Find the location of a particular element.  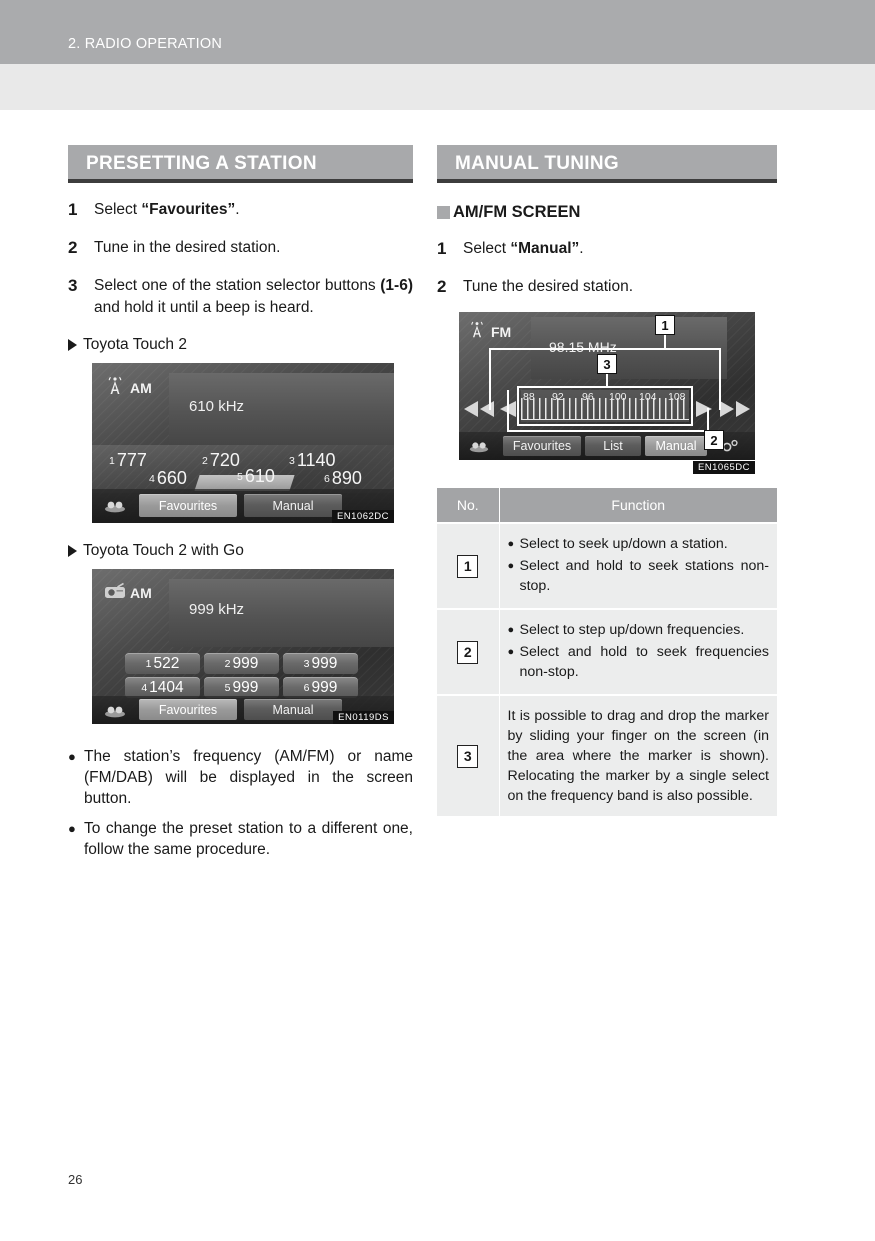

step-text-bold: “Manual” is located at coordinates (545, 248).